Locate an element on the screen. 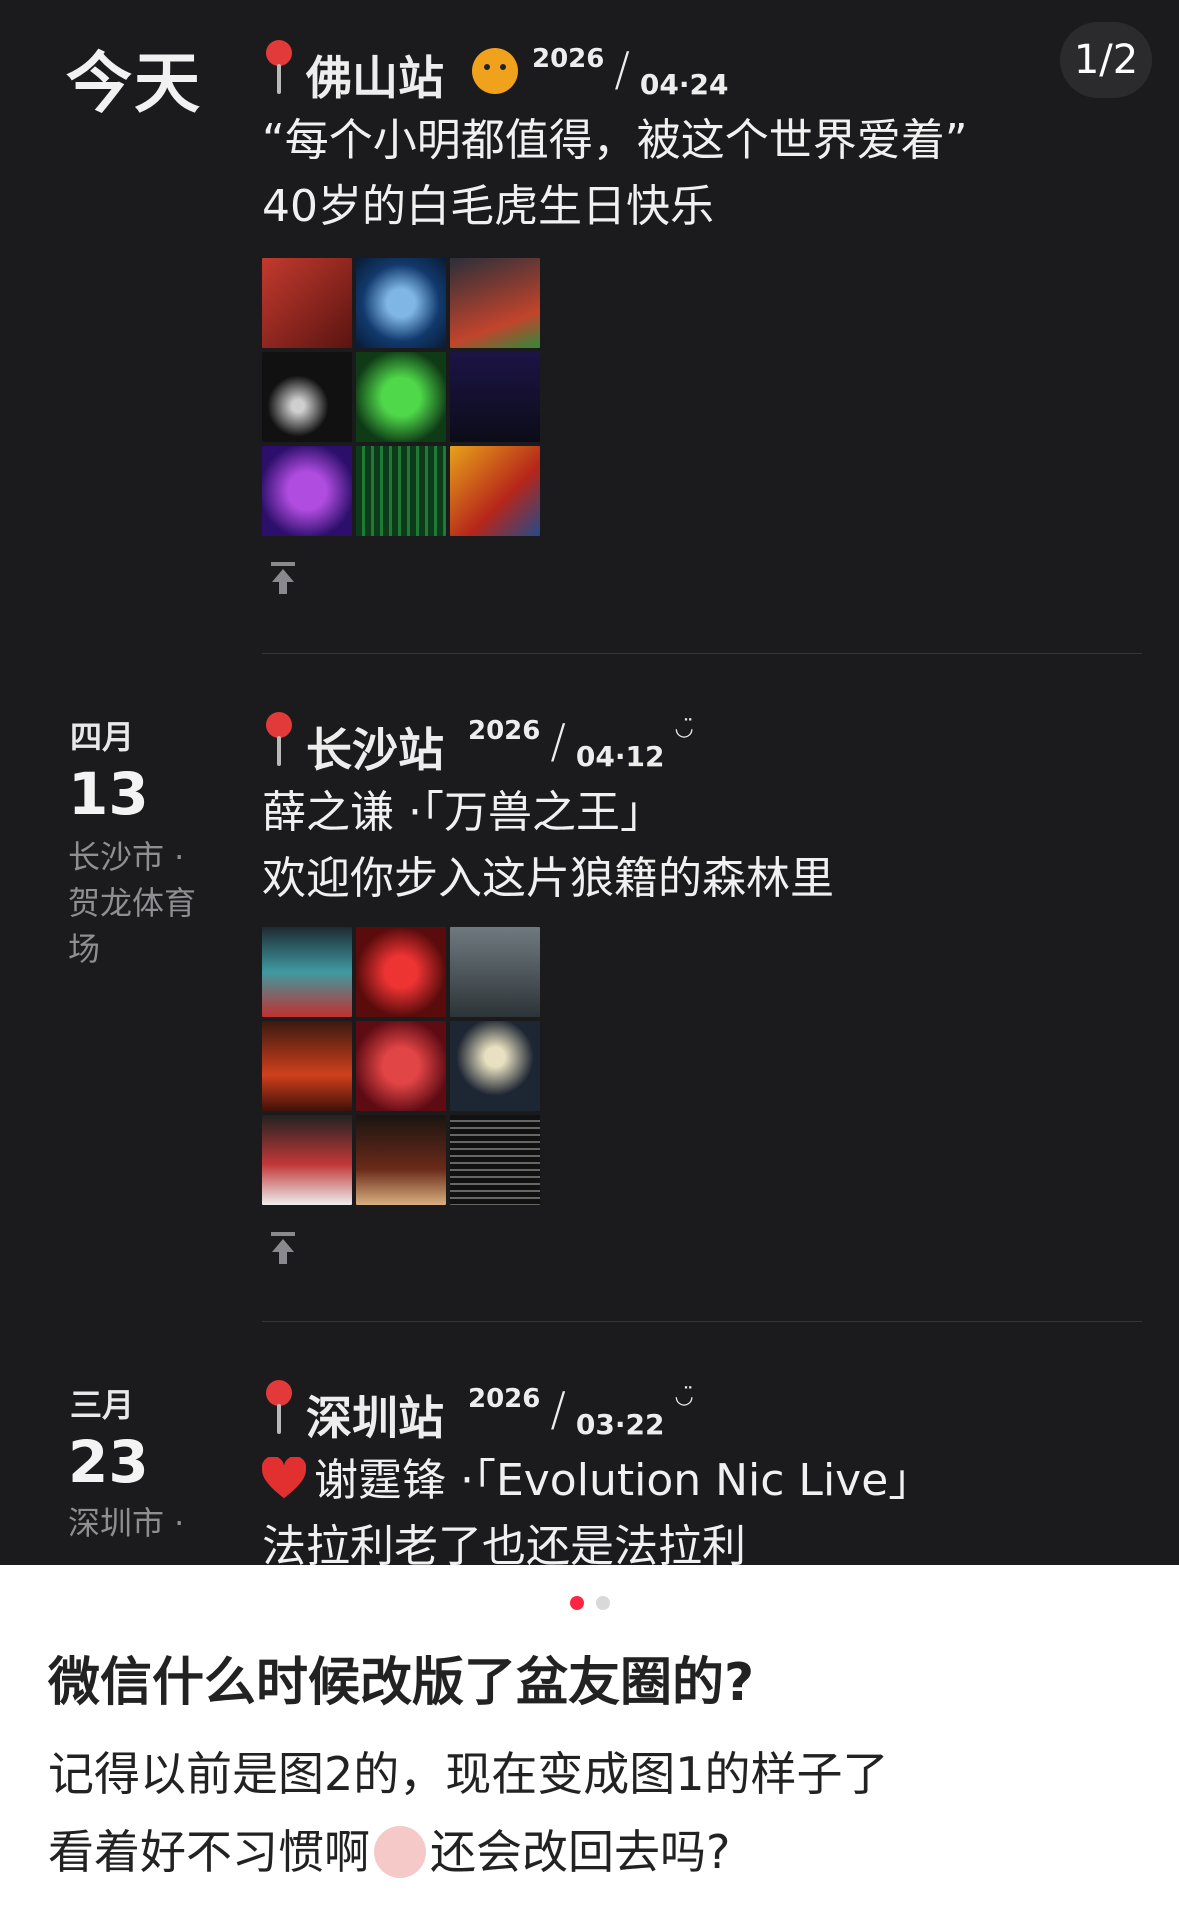 The height and width of the screenshot is (1909, 1179). crying-face-icon is located at coordinates (400, 1852).